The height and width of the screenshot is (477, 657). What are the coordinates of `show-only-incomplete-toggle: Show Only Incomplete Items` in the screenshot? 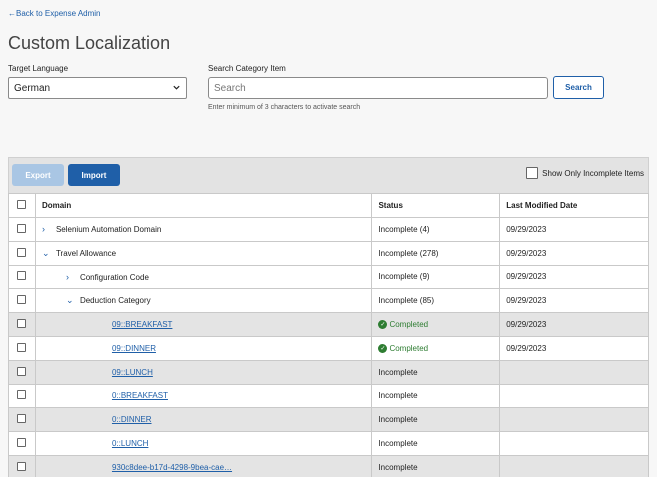 It's located at (585, 173).